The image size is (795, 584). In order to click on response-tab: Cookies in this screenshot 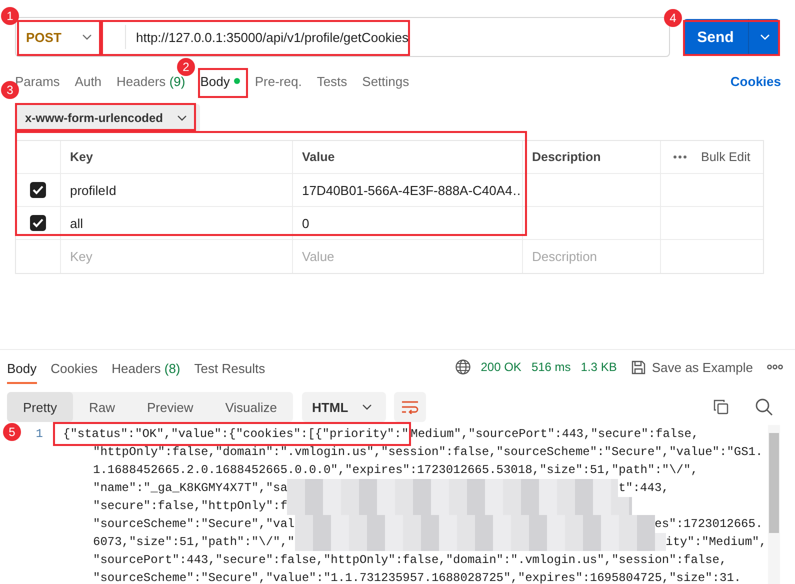, I will do `click(74, 367)`.